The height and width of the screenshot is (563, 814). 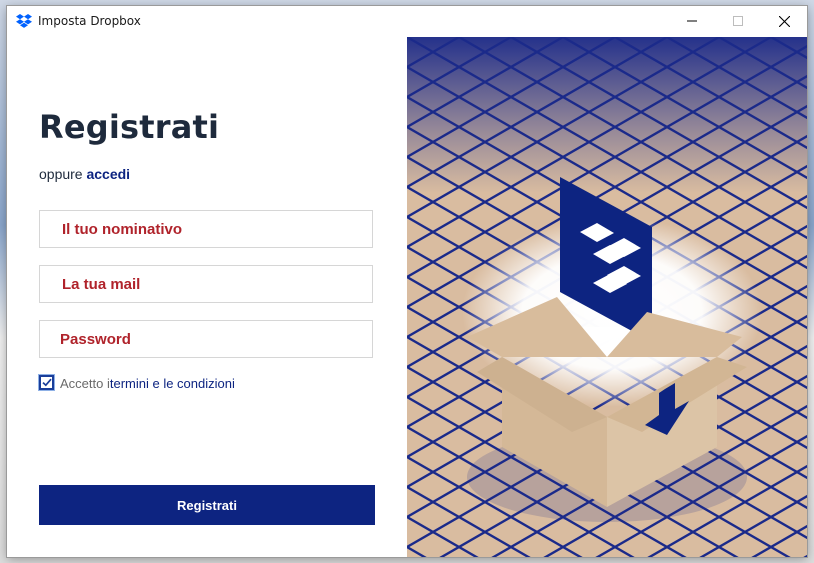 What do you see at coordinates (108, 174) in the screenshot?
I see `login-link: accedi` at bounding box center [108, 174].